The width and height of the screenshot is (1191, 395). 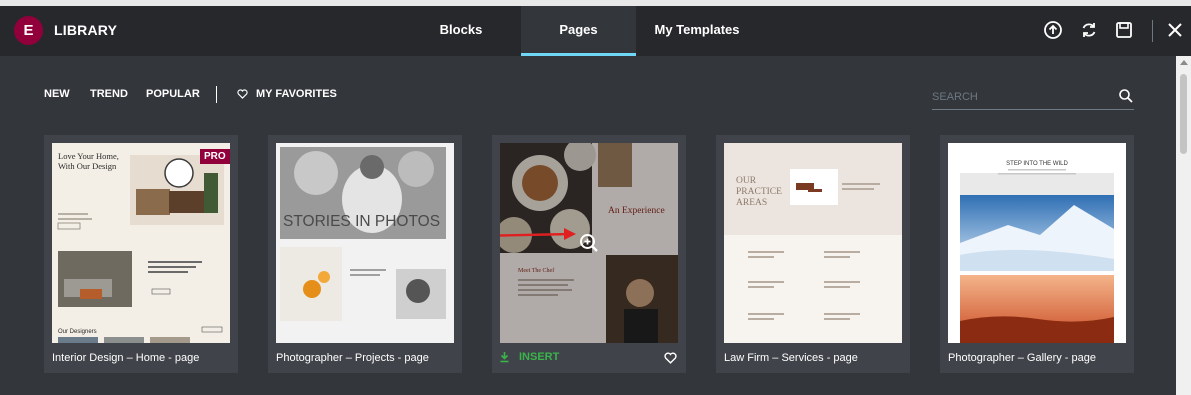 What do you see at coordinates (57, 94) in the screenshot?
I see `filter-new: NEW` at bounding box center [57, 94].